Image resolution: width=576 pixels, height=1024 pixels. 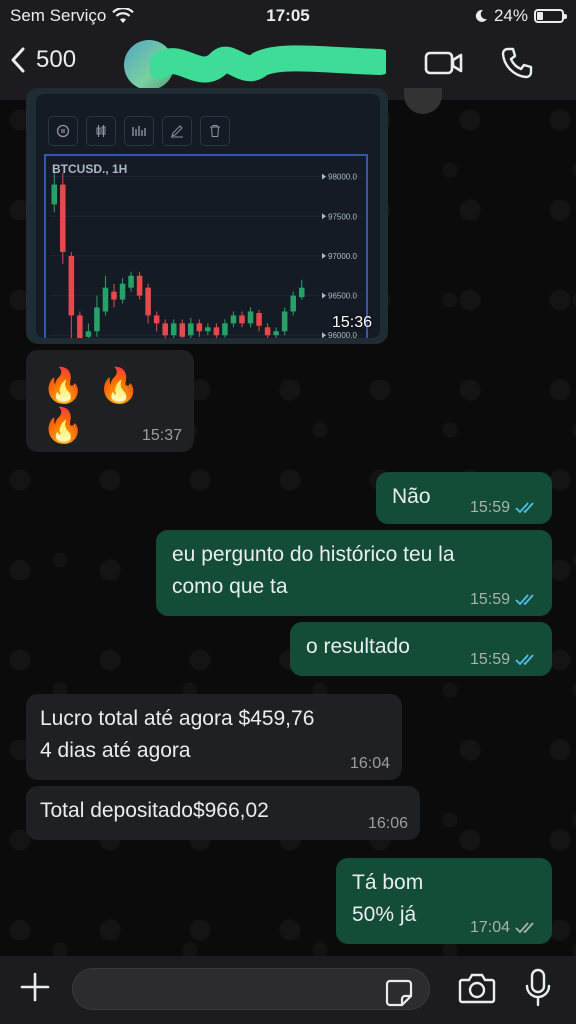 I want to click on camera-icon, so click(x=477, y=988).